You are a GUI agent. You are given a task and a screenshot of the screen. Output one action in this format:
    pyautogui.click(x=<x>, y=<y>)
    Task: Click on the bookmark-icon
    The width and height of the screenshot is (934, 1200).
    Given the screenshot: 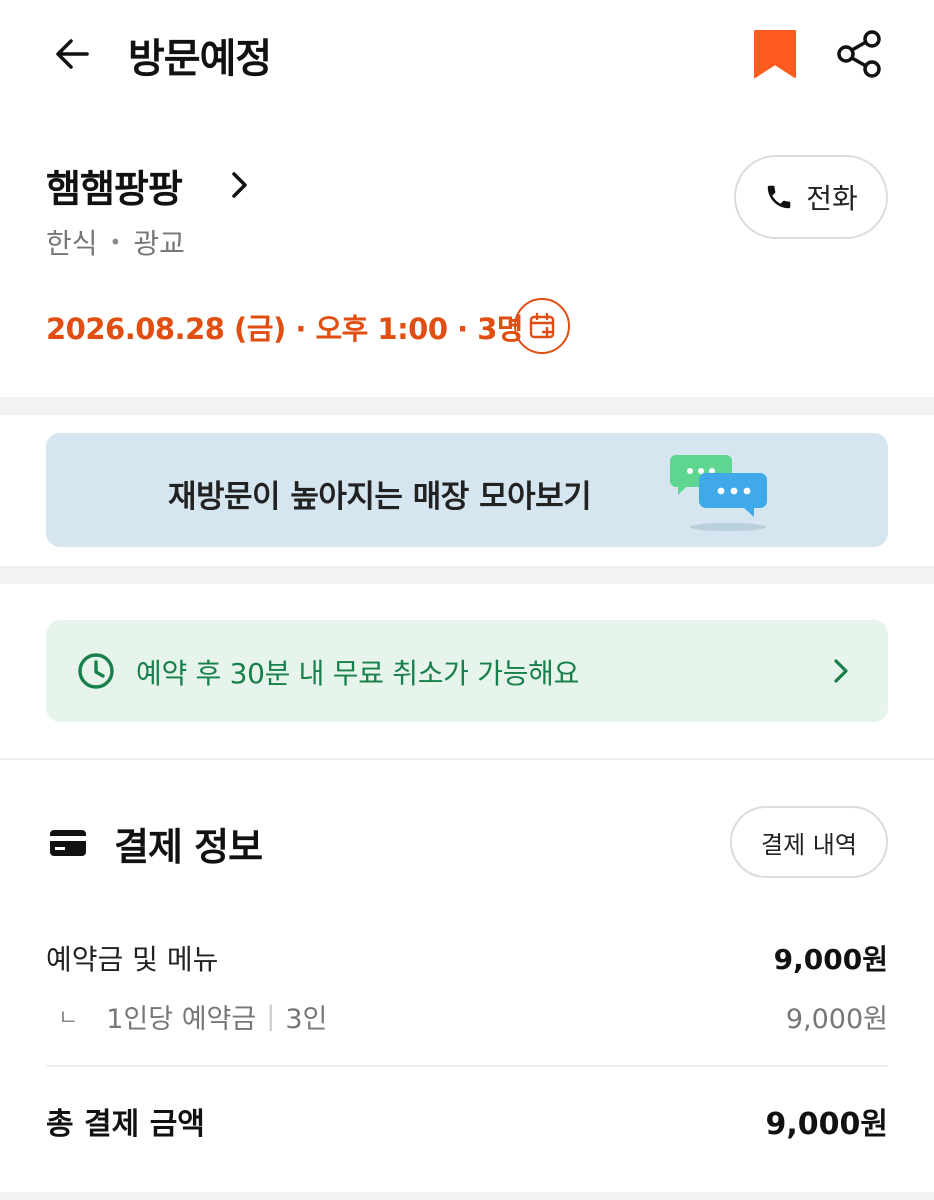 What is the action you would take?
    pyautogui.click(x=775, y=54)
    